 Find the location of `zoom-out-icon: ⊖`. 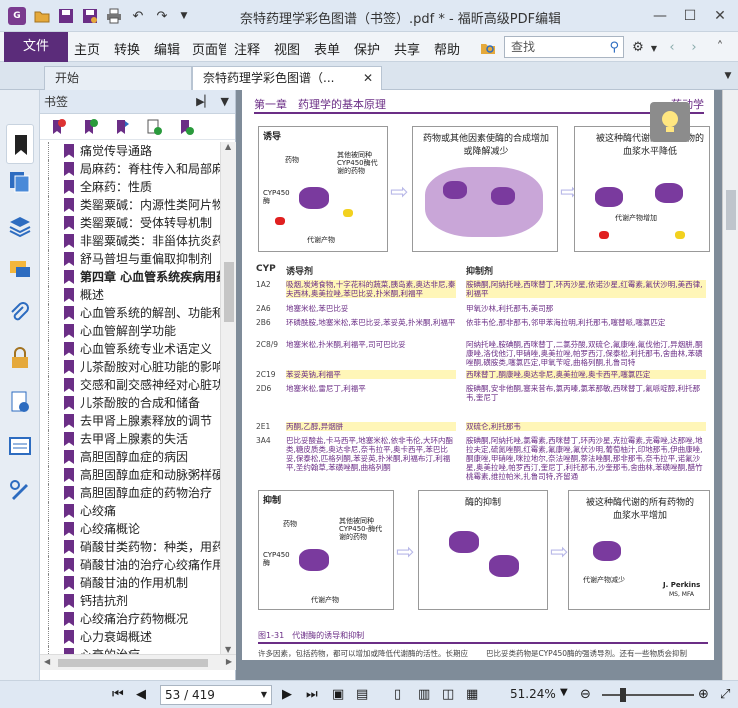

zoom-out-icon: ⊖ is located at coordinates (585, 694).